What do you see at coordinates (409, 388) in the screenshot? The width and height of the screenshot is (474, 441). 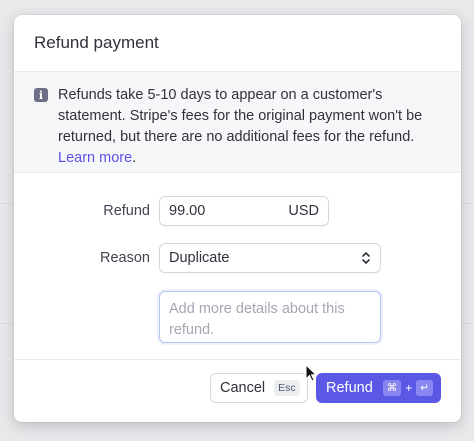 I see `shortcut-plus: +` at bounding box center [409, 388].